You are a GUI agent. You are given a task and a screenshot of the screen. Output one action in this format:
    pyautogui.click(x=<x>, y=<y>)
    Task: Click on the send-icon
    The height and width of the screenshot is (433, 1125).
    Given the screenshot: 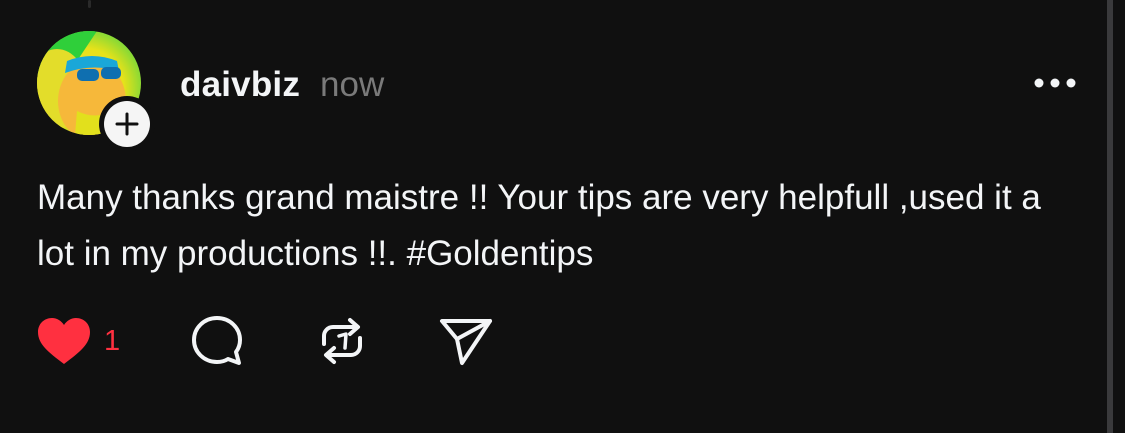 What is the action you would take?
    pyautogui.click(x=466, y=342)
    